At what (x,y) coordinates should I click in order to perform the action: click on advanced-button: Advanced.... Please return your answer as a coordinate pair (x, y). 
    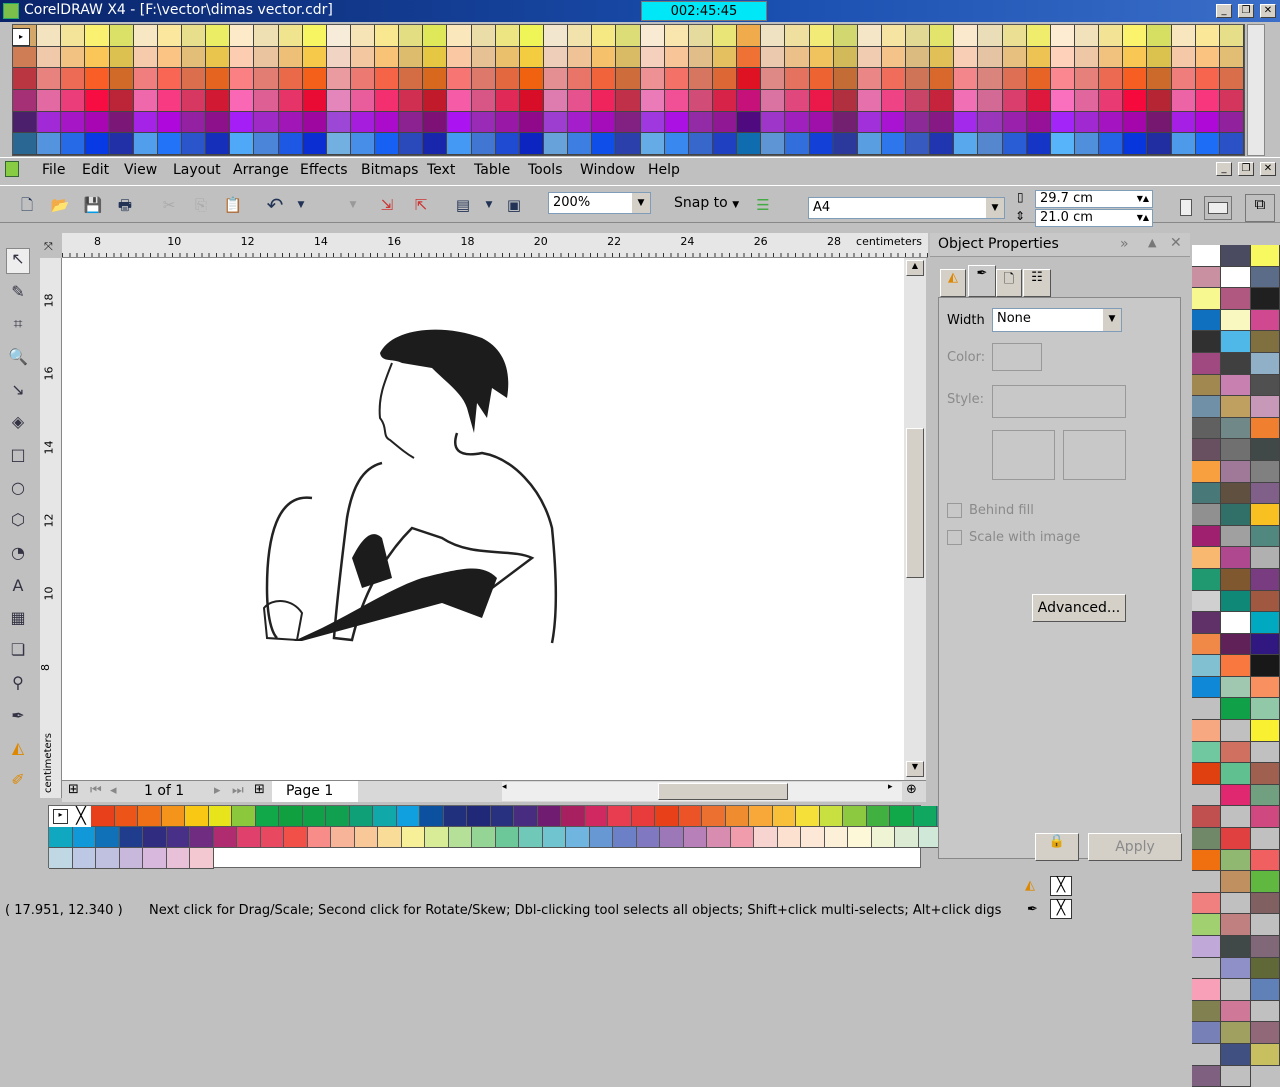
    Looking at the image, I should click on (1079, 608).